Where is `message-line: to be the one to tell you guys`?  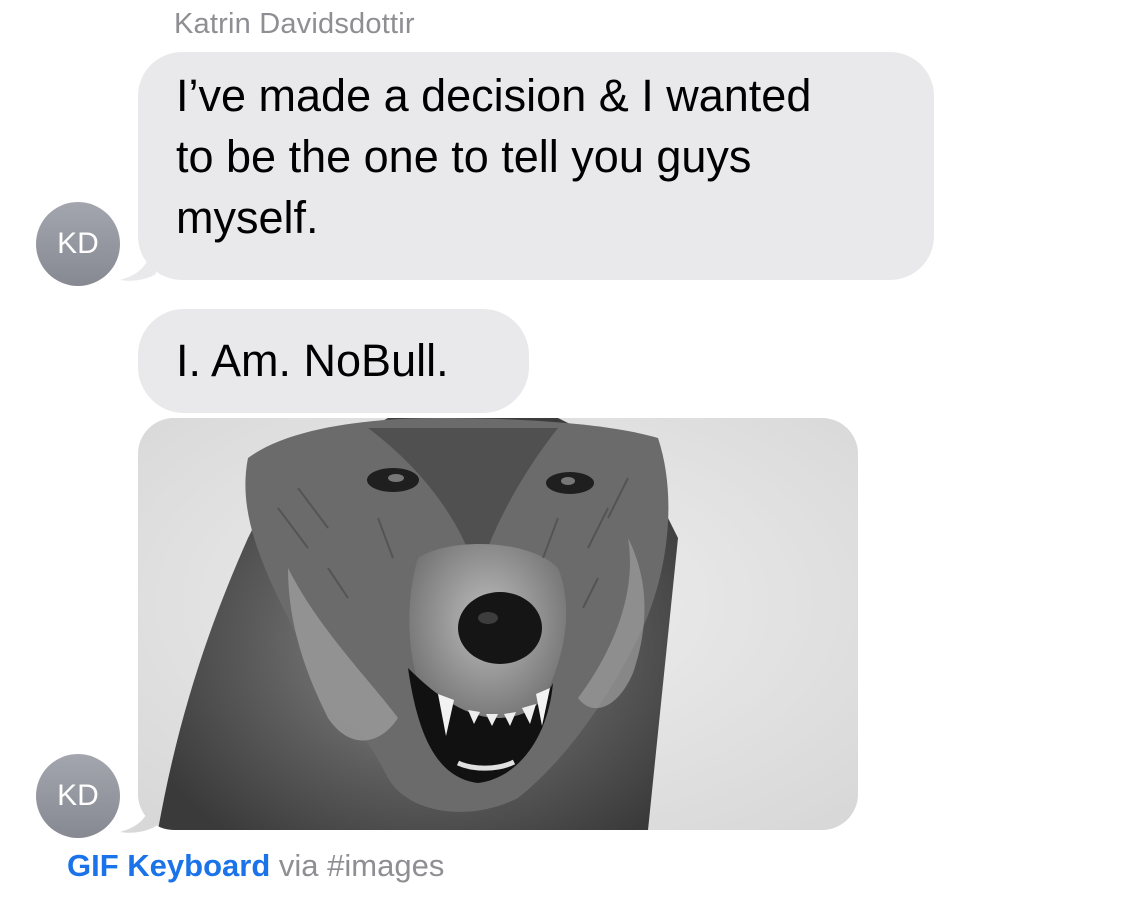
message-line: to be the one to tell you guys is located at coordinates (464, 156).